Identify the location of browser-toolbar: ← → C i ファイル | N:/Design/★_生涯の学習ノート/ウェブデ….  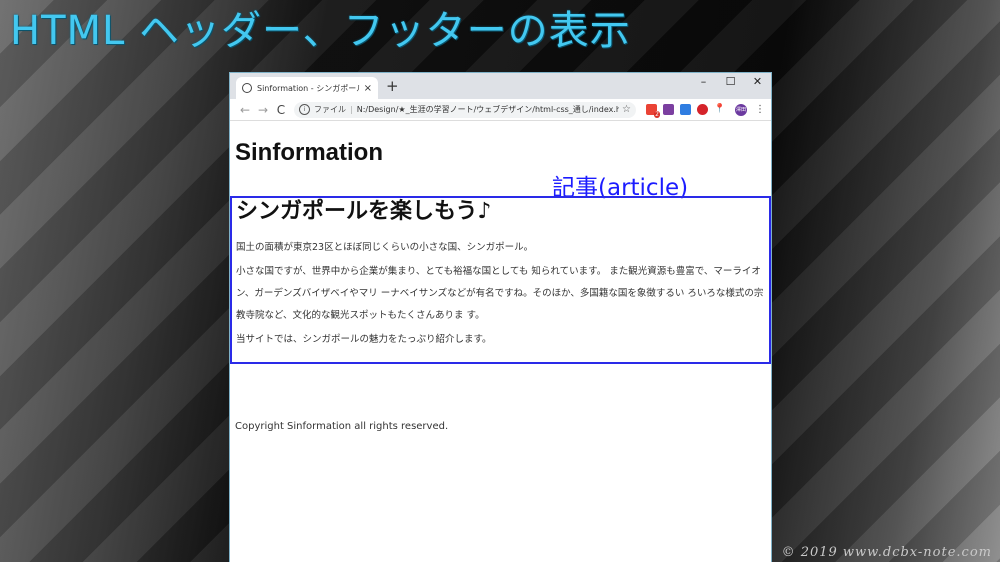
(500, 110).